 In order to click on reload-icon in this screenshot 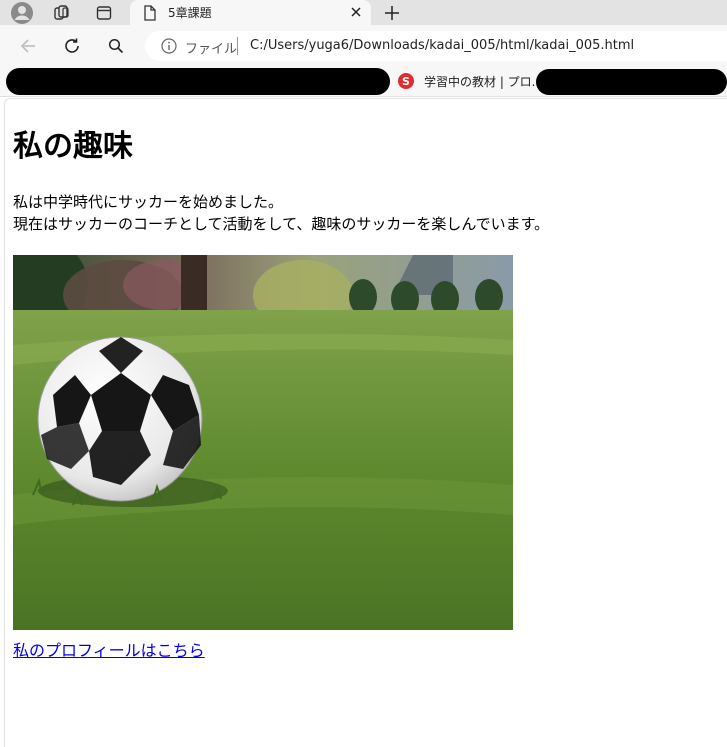, I will do `click(72, 45)`.